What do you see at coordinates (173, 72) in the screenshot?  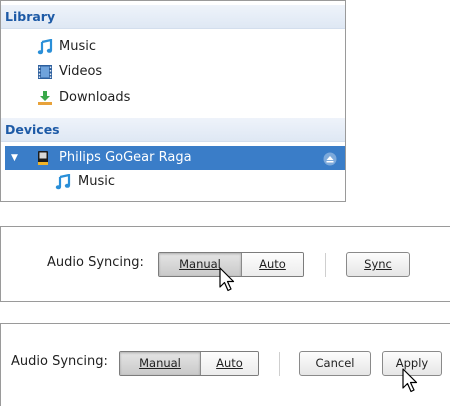 I see `library-item-videos: Videos` at bounding box center [173, 72].